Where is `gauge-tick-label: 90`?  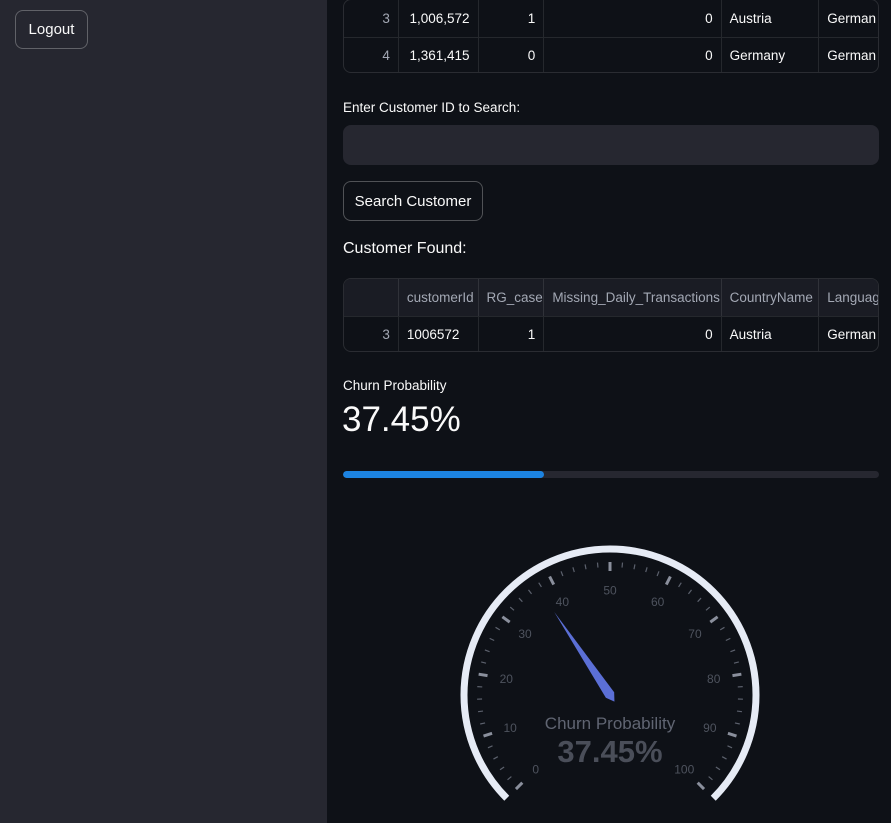
gauge-tick-label: 90 is located at coordinates (710, 728).